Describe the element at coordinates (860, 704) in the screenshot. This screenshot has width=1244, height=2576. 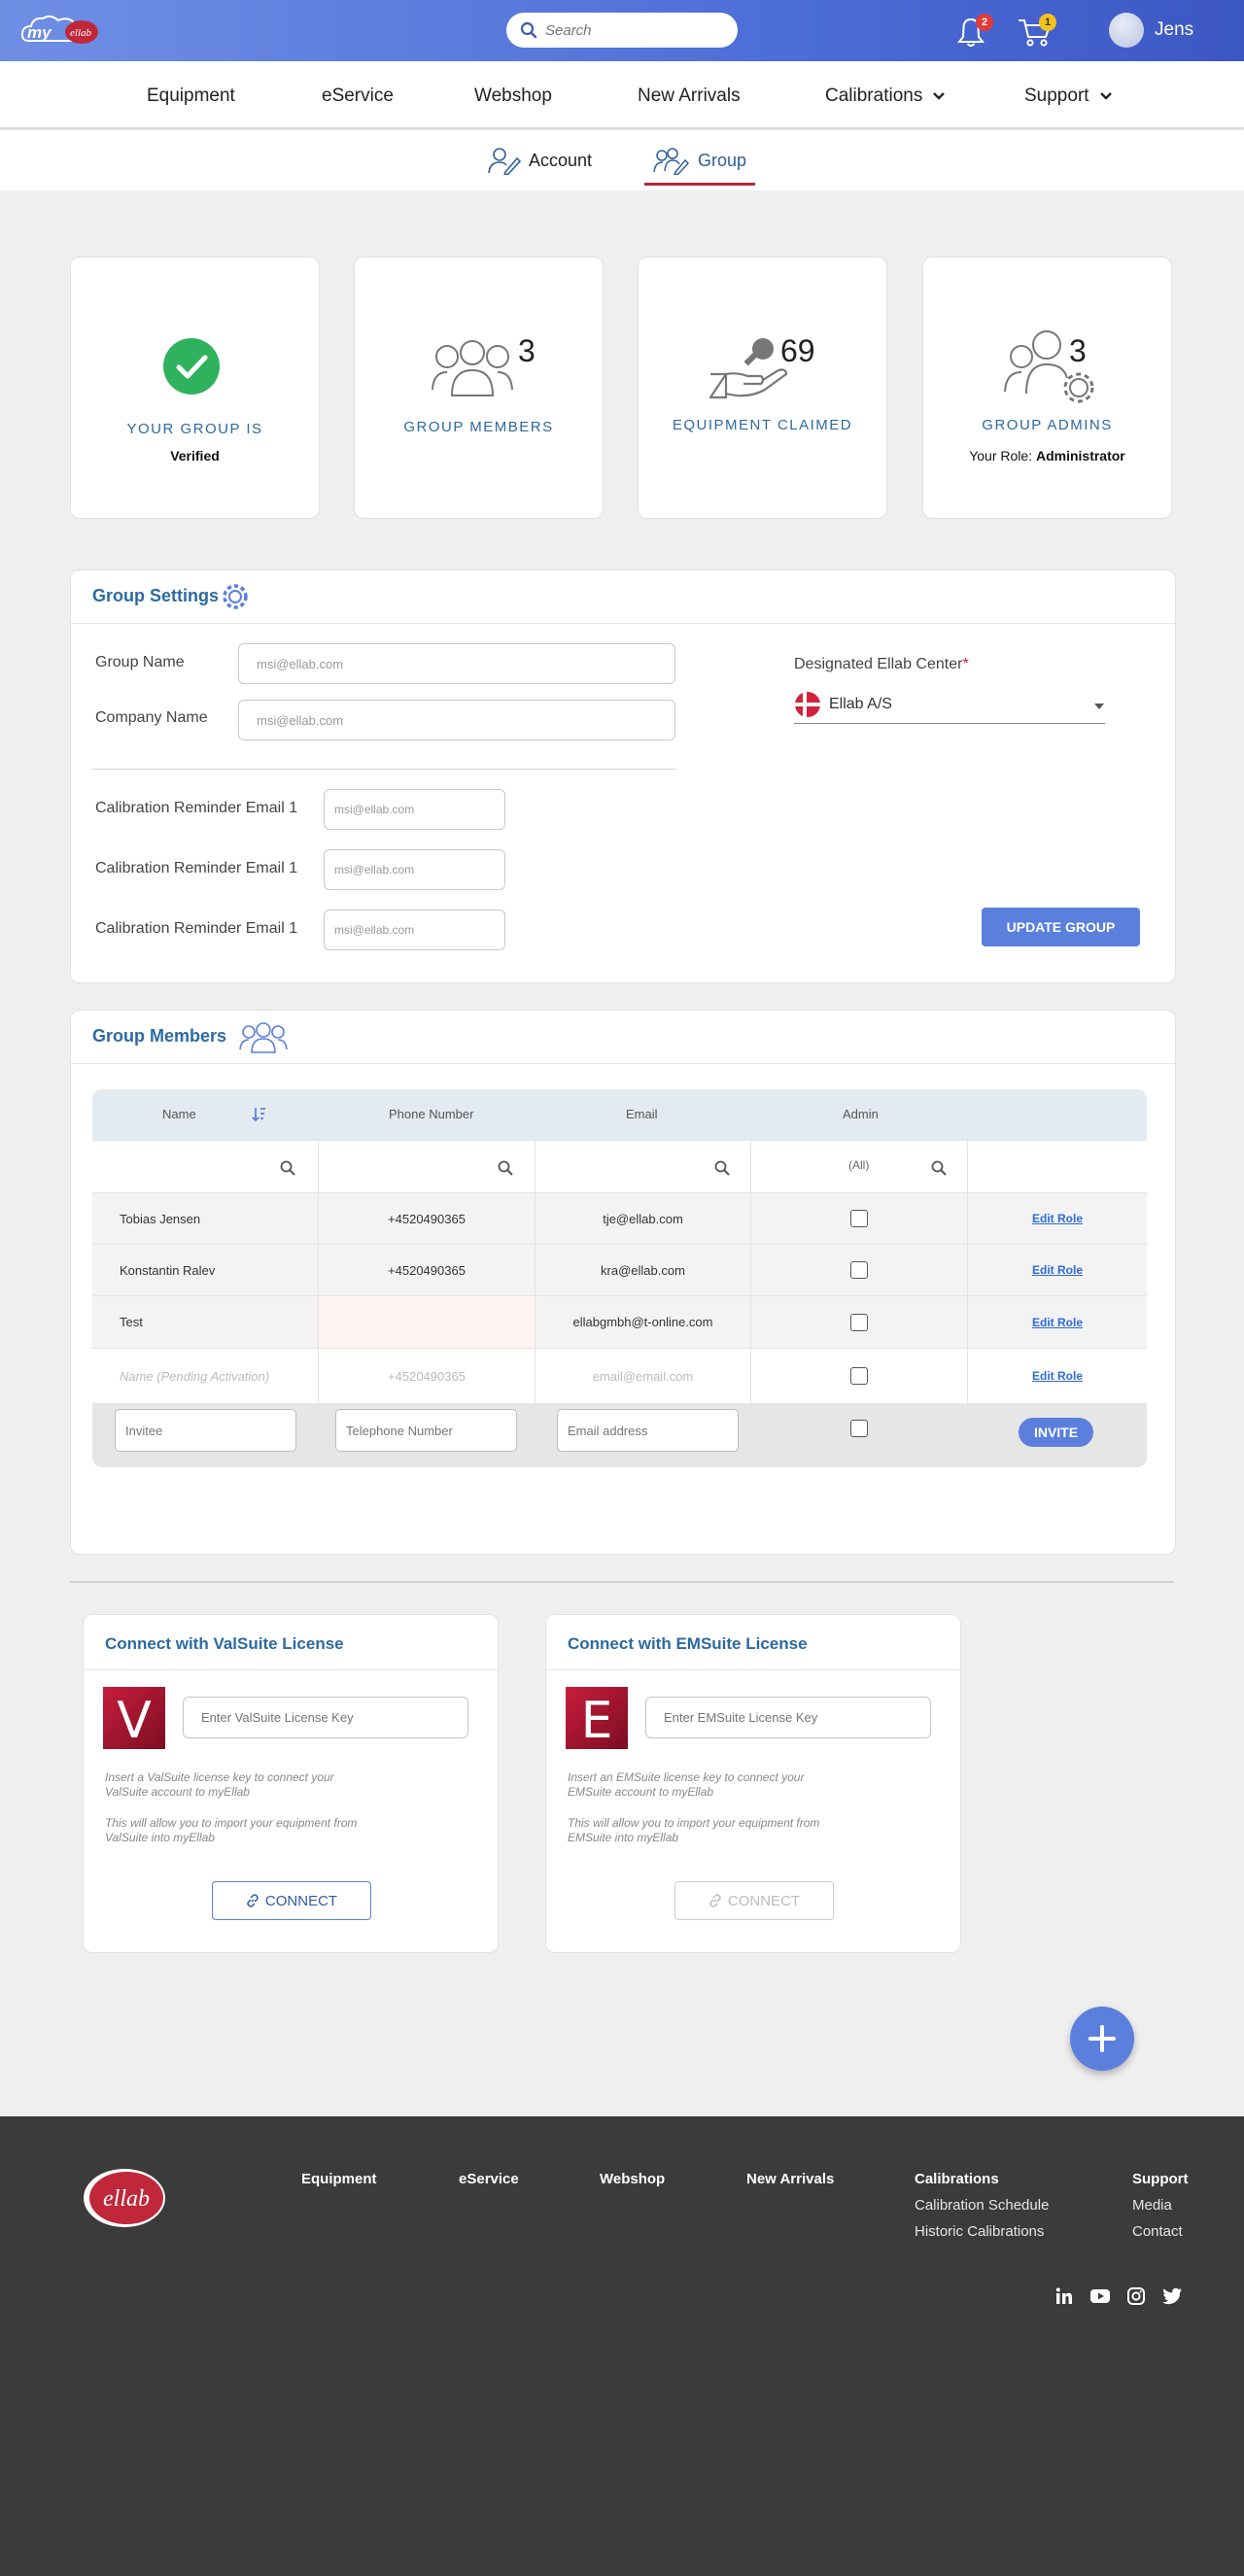
I see `designated-center-value: Ellab A/S` at that location.